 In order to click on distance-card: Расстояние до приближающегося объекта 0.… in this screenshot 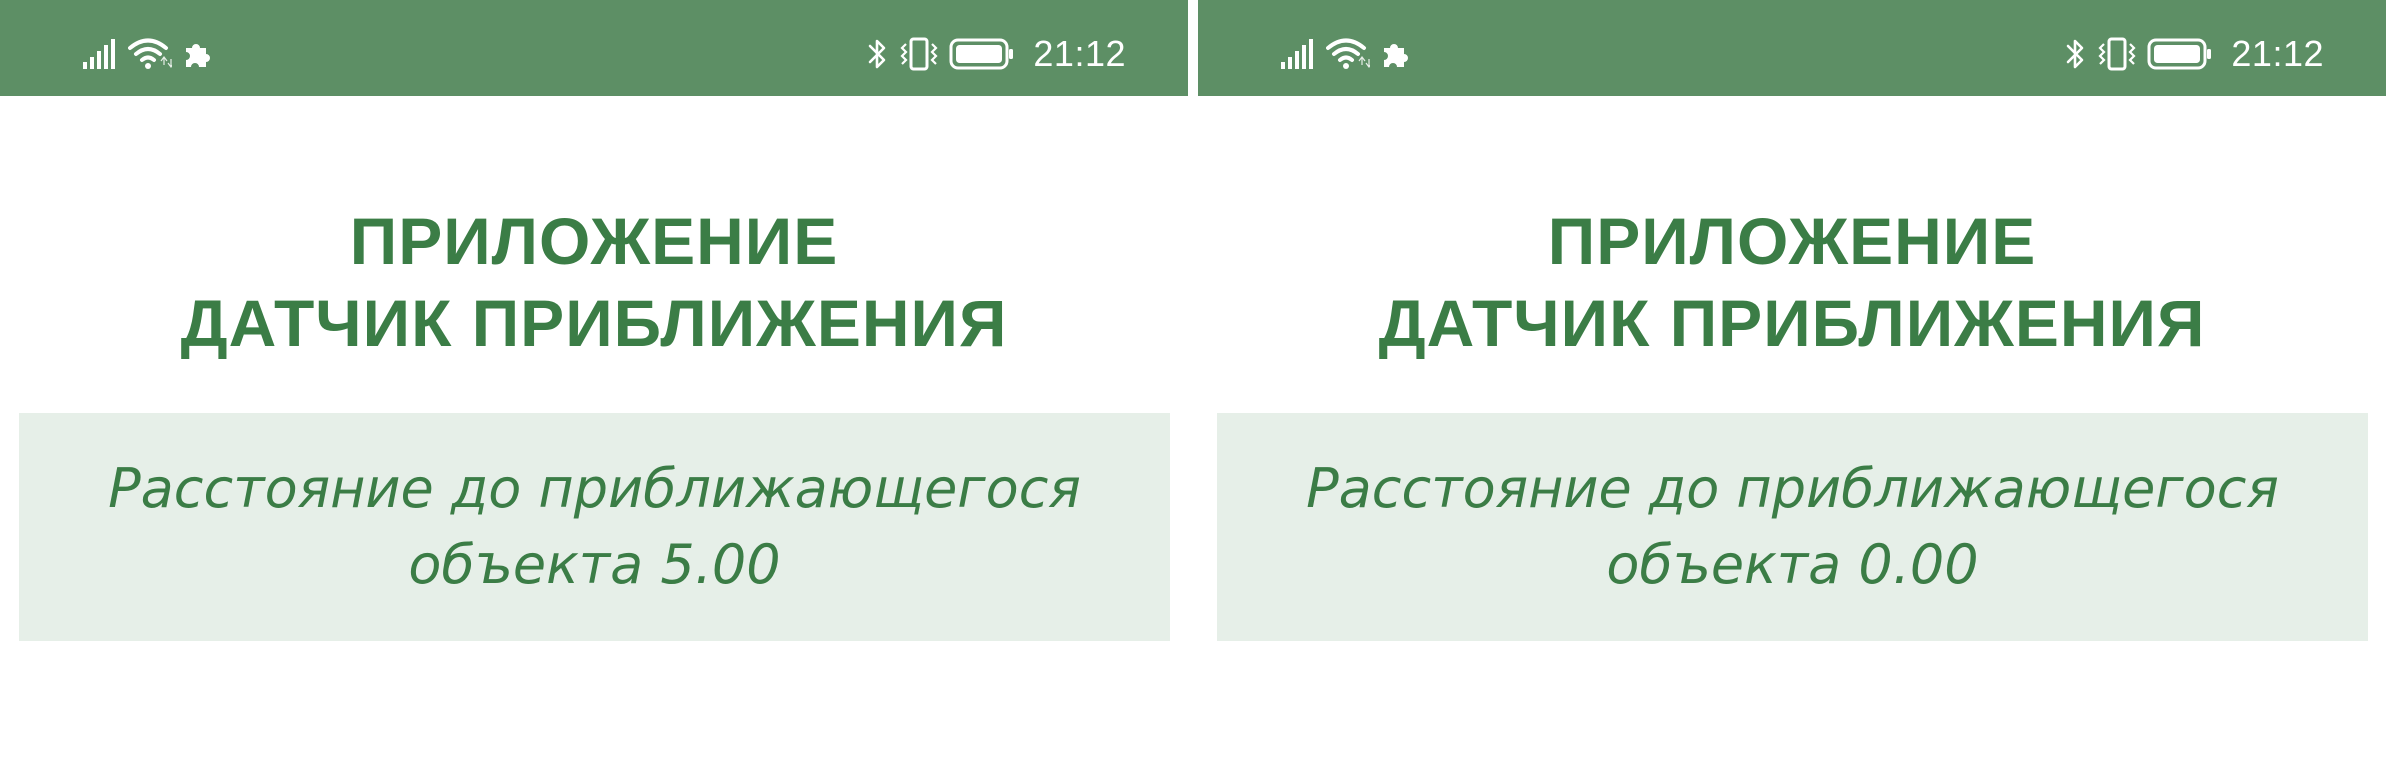, I will do `click(1792, 527)`.